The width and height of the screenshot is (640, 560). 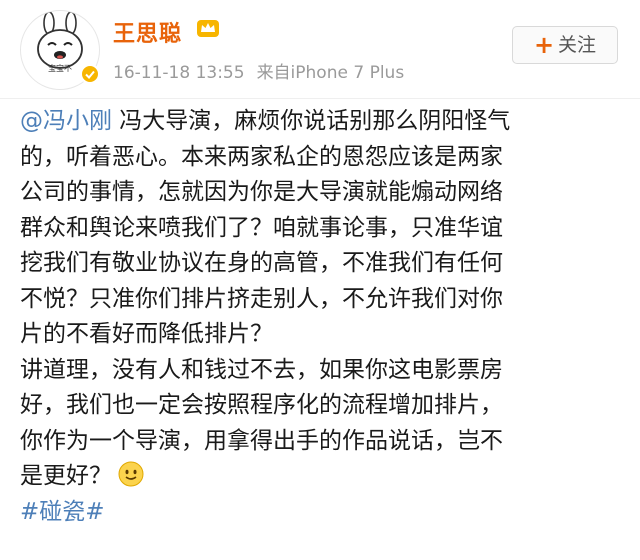 What do you see at coordinates (66, 121) in the screenshot?
I see `mention-link: @冯小刚` at bounding box center [66, 121].